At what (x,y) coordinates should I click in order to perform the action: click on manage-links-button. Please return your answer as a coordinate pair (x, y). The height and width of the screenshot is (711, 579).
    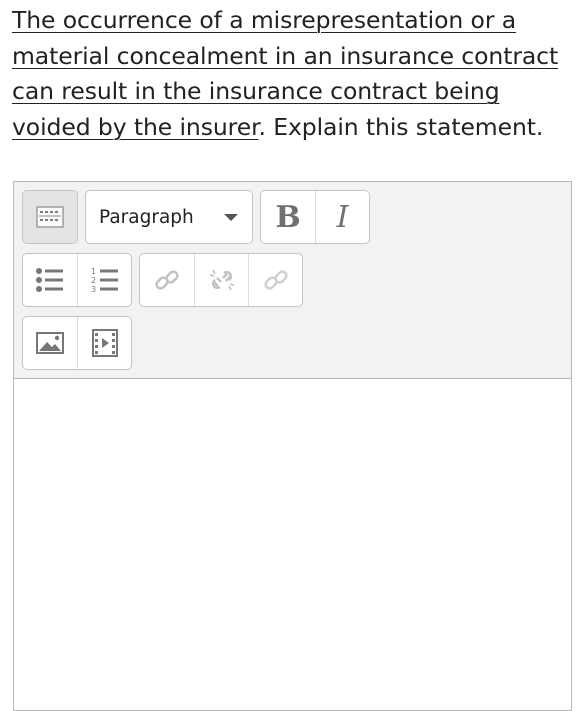
    Looking at the image, I should click on (275, 280).